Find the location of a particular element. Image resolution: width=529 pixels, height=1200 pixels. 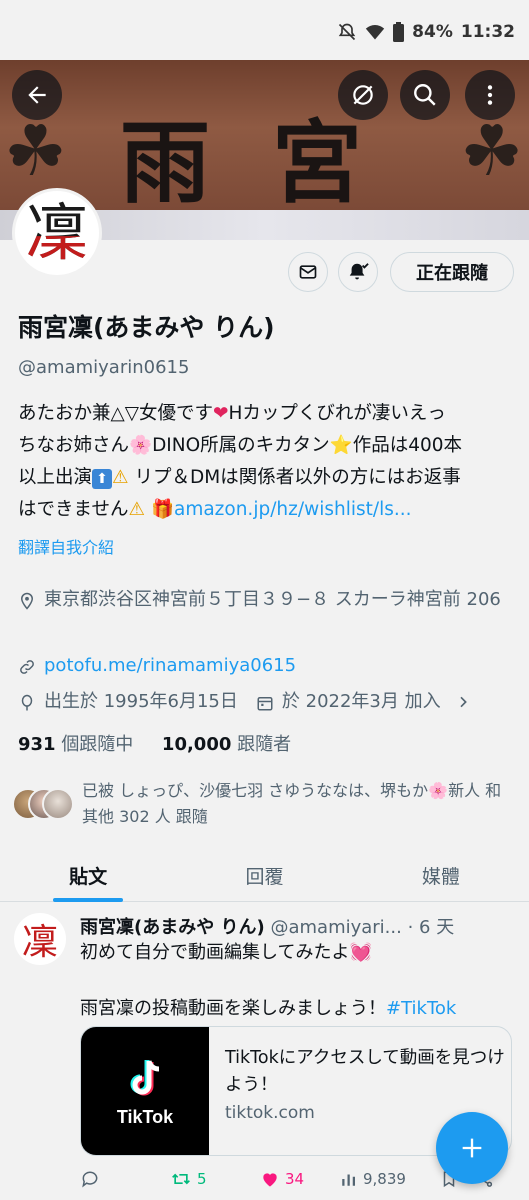

back-button is located at coordinates (37, 95).